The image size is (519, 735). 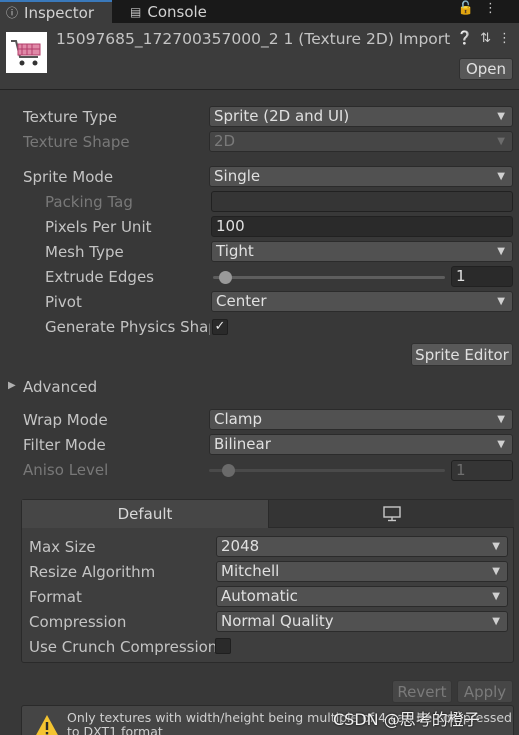 I want to click on pivot-label: Pivot, so click(x=63, y=302).